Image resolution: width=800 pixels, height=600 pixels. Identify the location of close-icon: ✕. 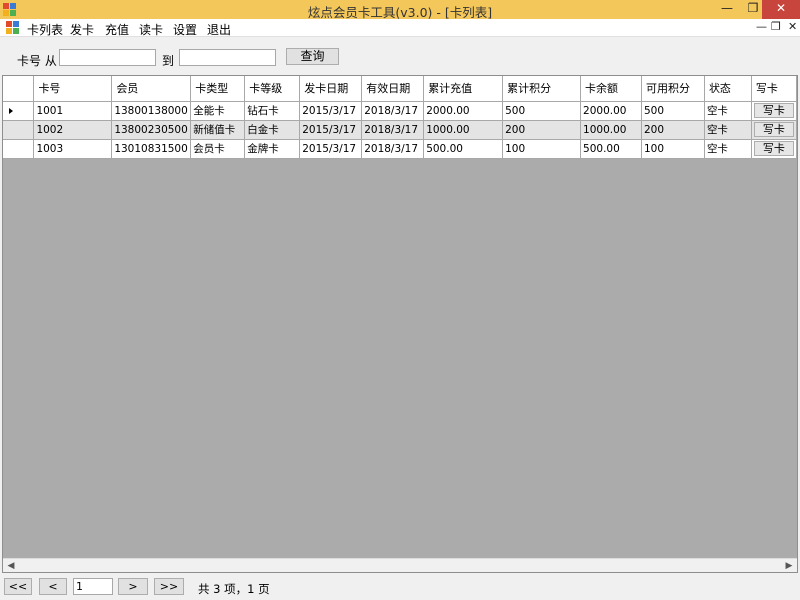
(781, 8).